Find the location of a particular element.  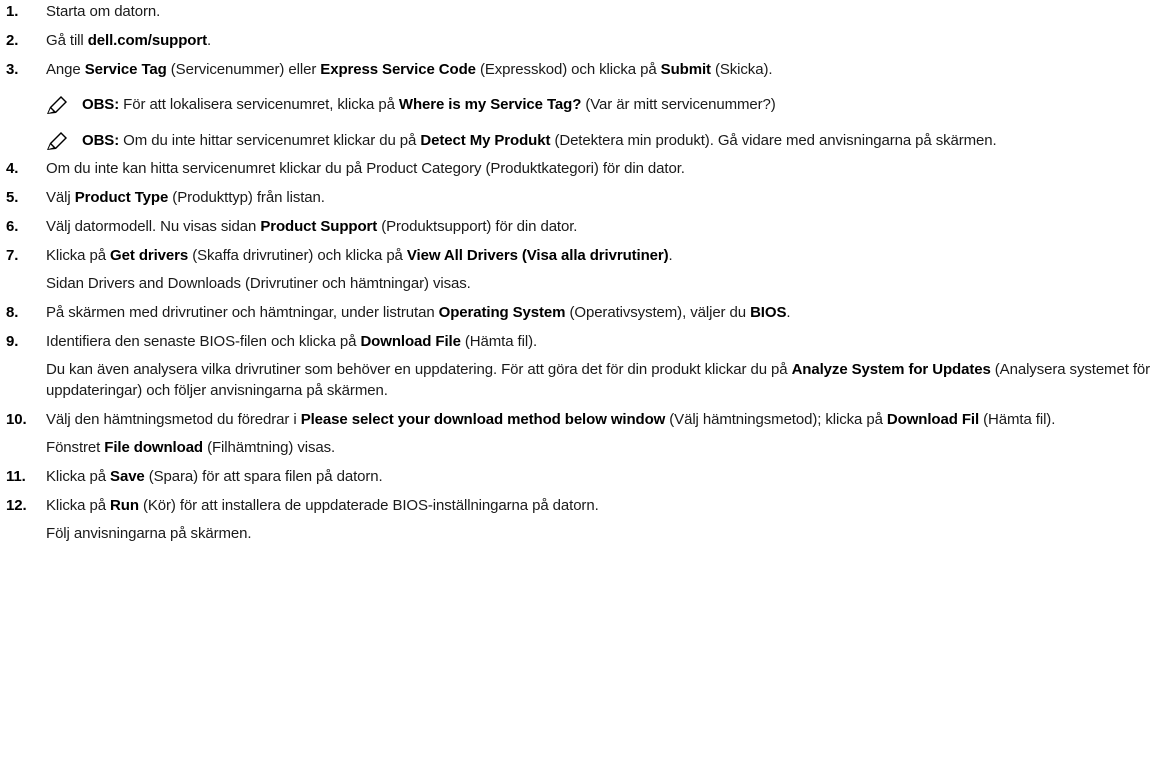

emphasized-term: Service Tag is located at coordinates (125, 69).